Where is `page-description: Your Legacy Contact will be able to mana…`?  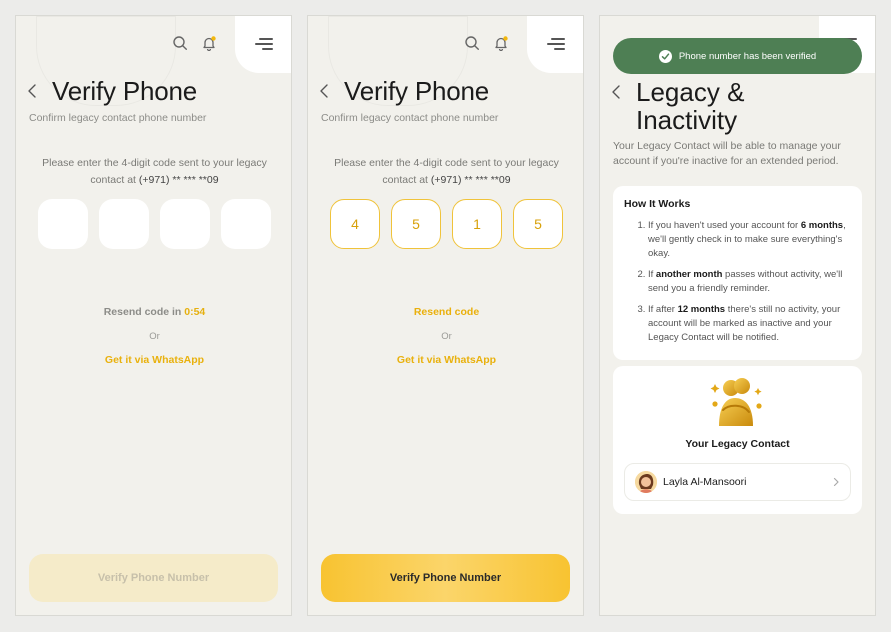 page-description: Your Legacy Contact will be able to mana… is located at coordinates (727, 153).